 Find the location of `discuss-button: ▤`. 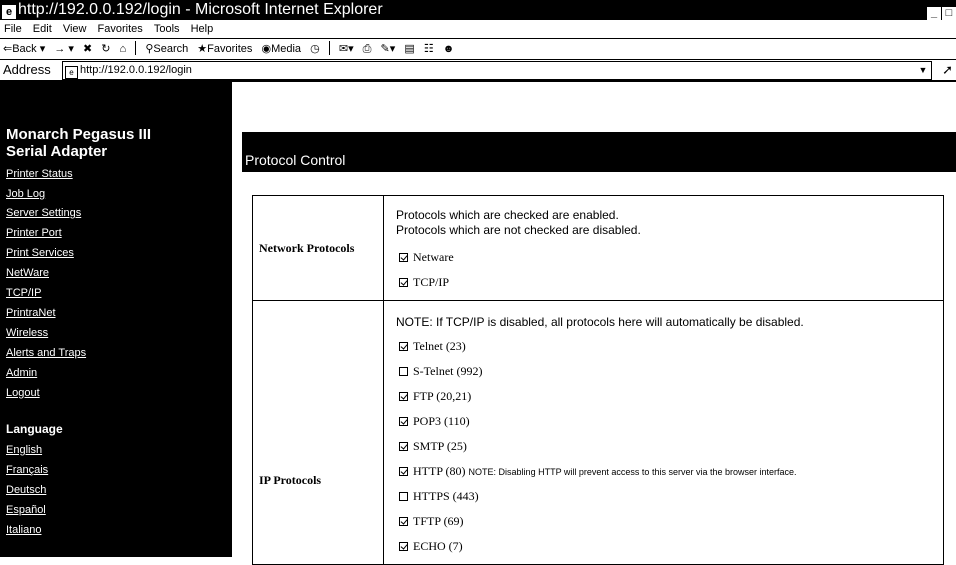

discuss-button: ▤ is located at coordinates (409, 49).